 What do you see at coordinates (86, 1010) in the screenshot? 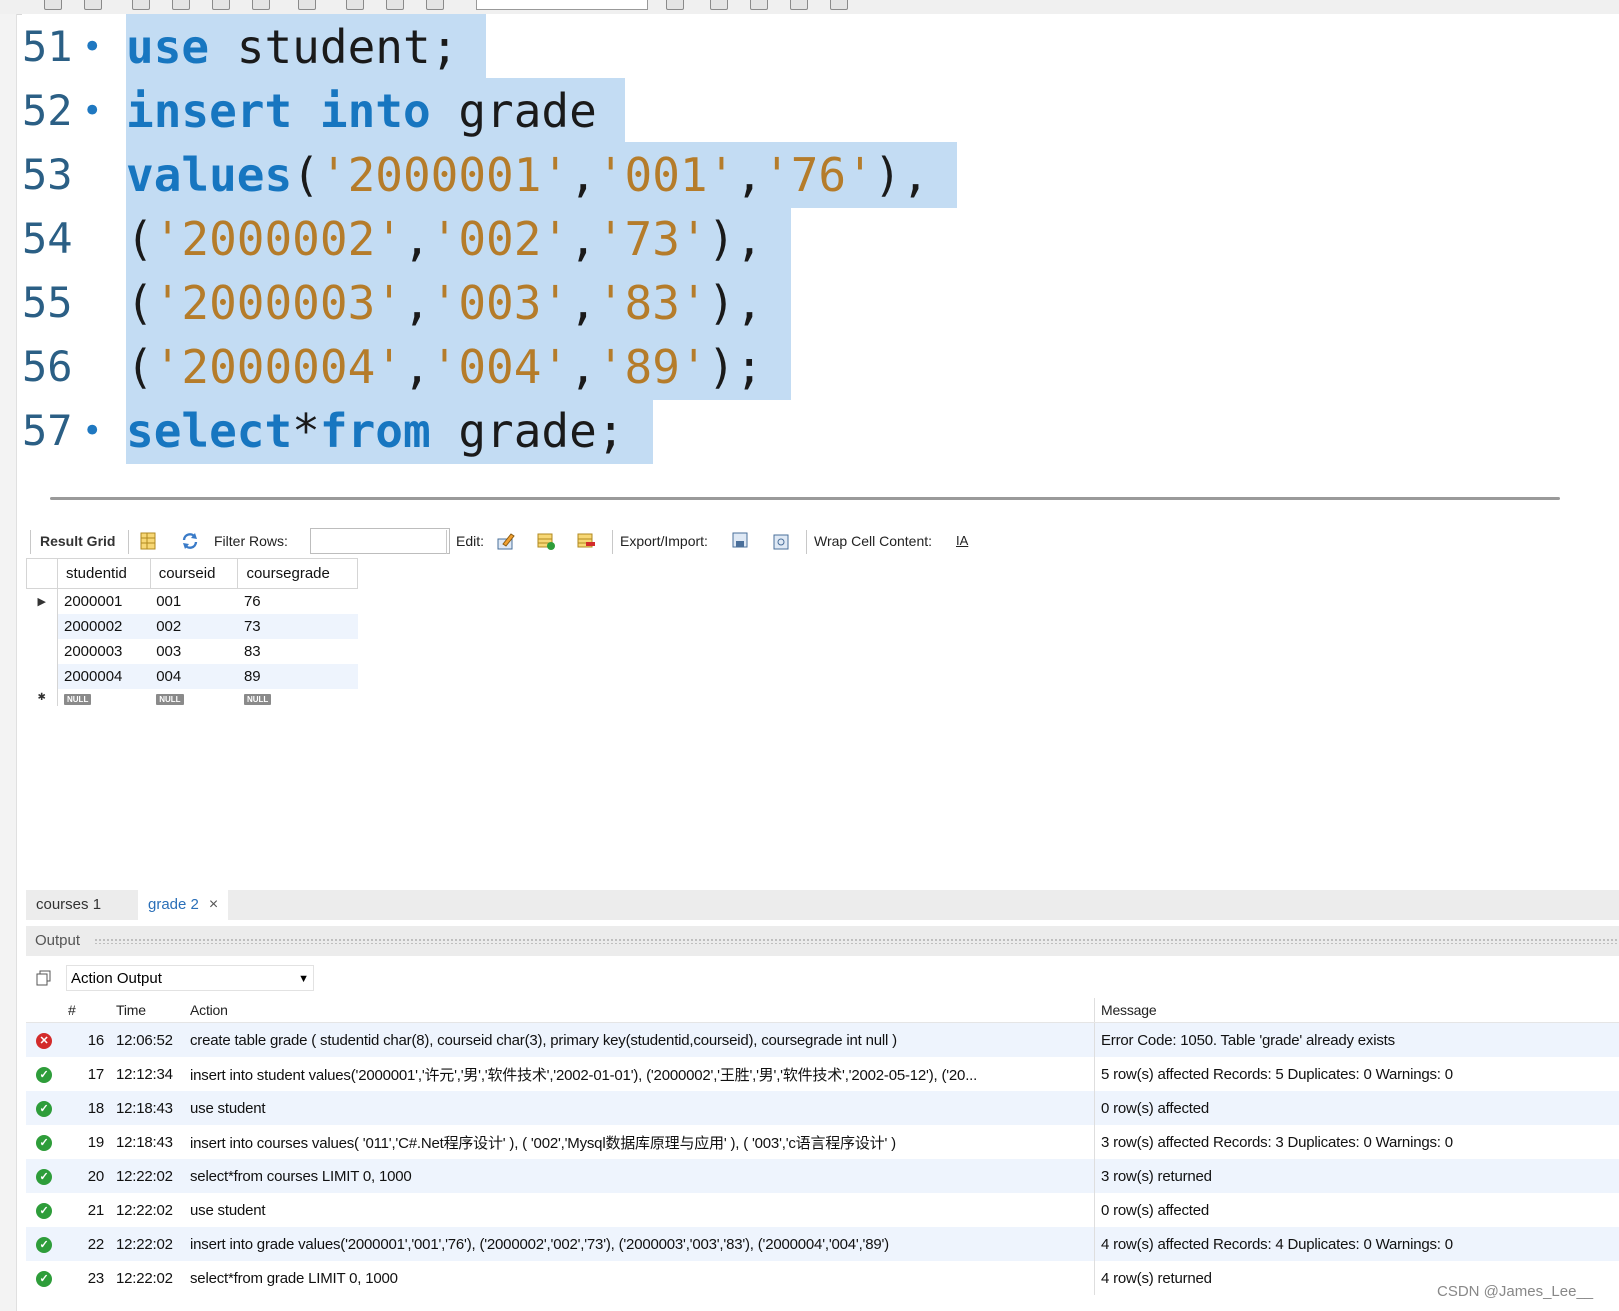
I see `column-header-number: #` at bounding box center [86, 1010].